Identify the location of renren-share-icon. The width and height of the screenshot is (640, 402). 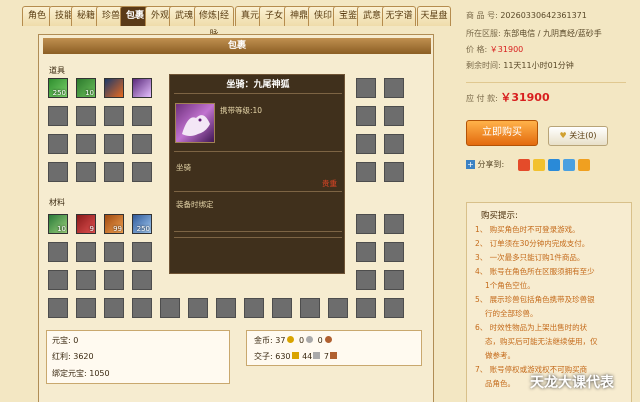
(554, 165).